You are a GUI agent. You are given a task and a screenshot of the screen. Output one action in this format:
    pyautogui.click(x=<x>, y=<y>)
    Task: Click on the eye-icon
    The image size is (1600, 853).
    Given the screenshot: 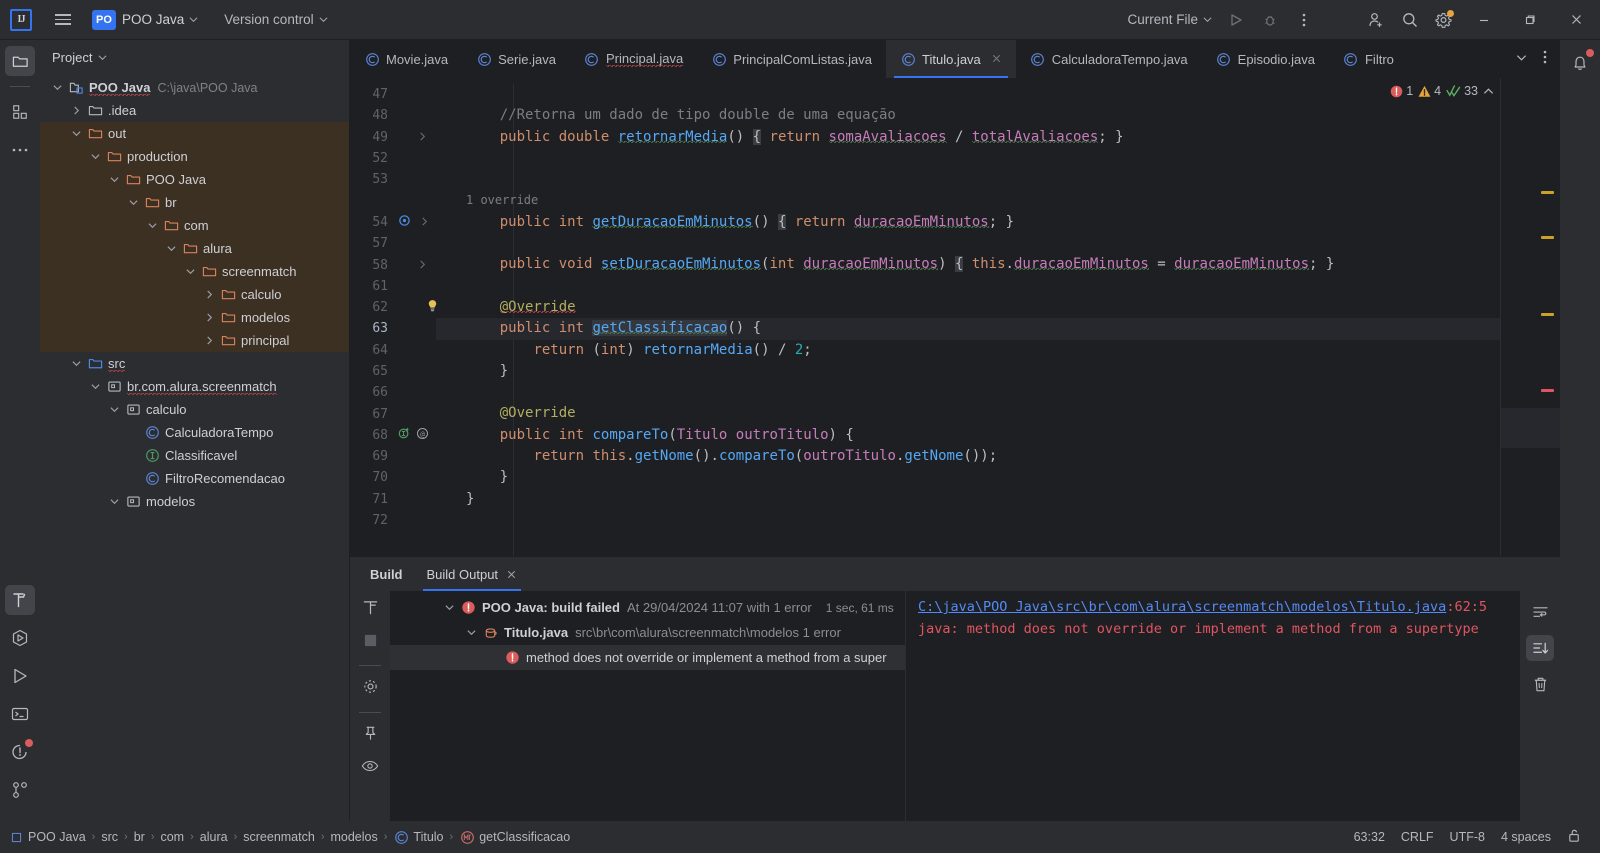 What is the action you would take?
    pyautogui.click(x=370, y=768)
    